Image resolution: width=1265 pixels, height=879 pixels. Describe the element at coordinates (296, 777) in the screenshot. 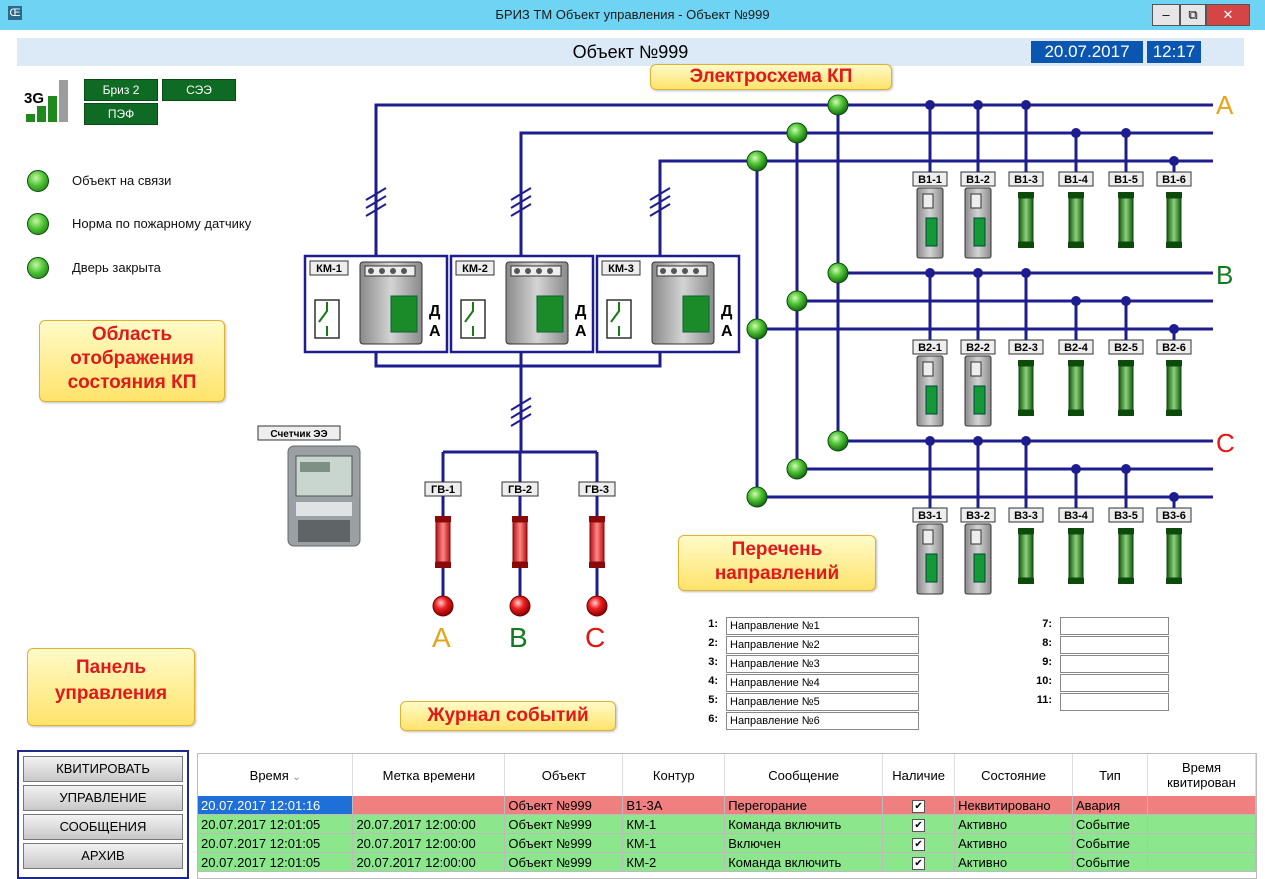

I see `sort-chevron-down-icon: ⌄` at that location.